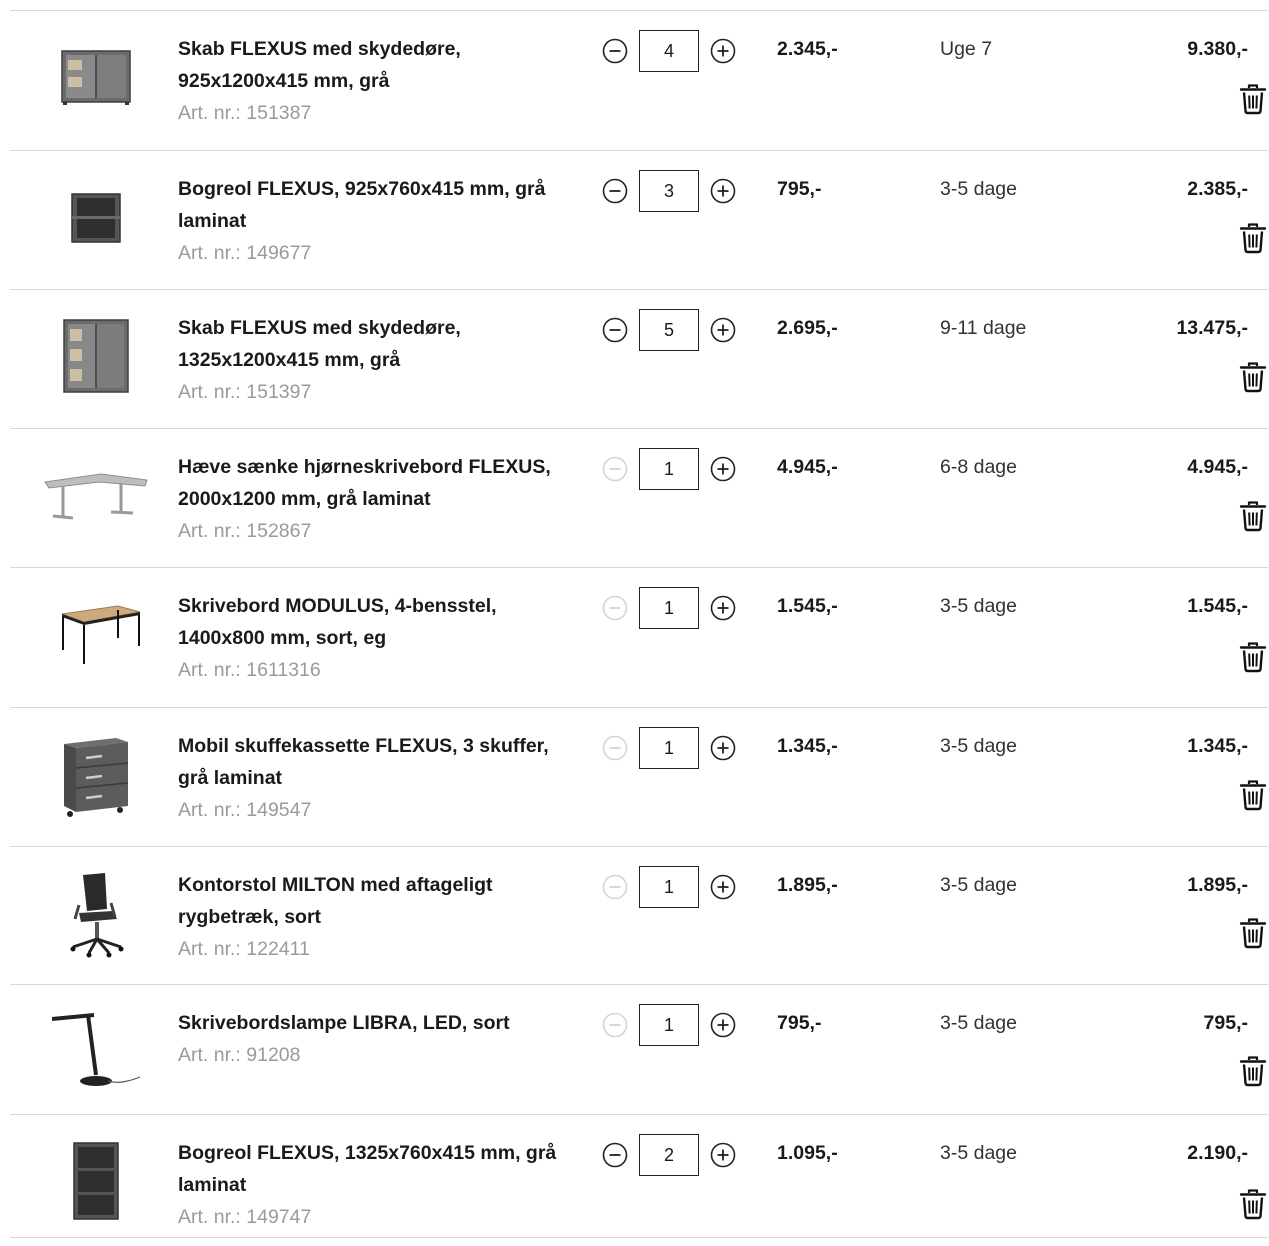 Image resolution: width=1269 pixels, height=1246 pixels. I want to click on quantity-input: 5, so click(669, 330).